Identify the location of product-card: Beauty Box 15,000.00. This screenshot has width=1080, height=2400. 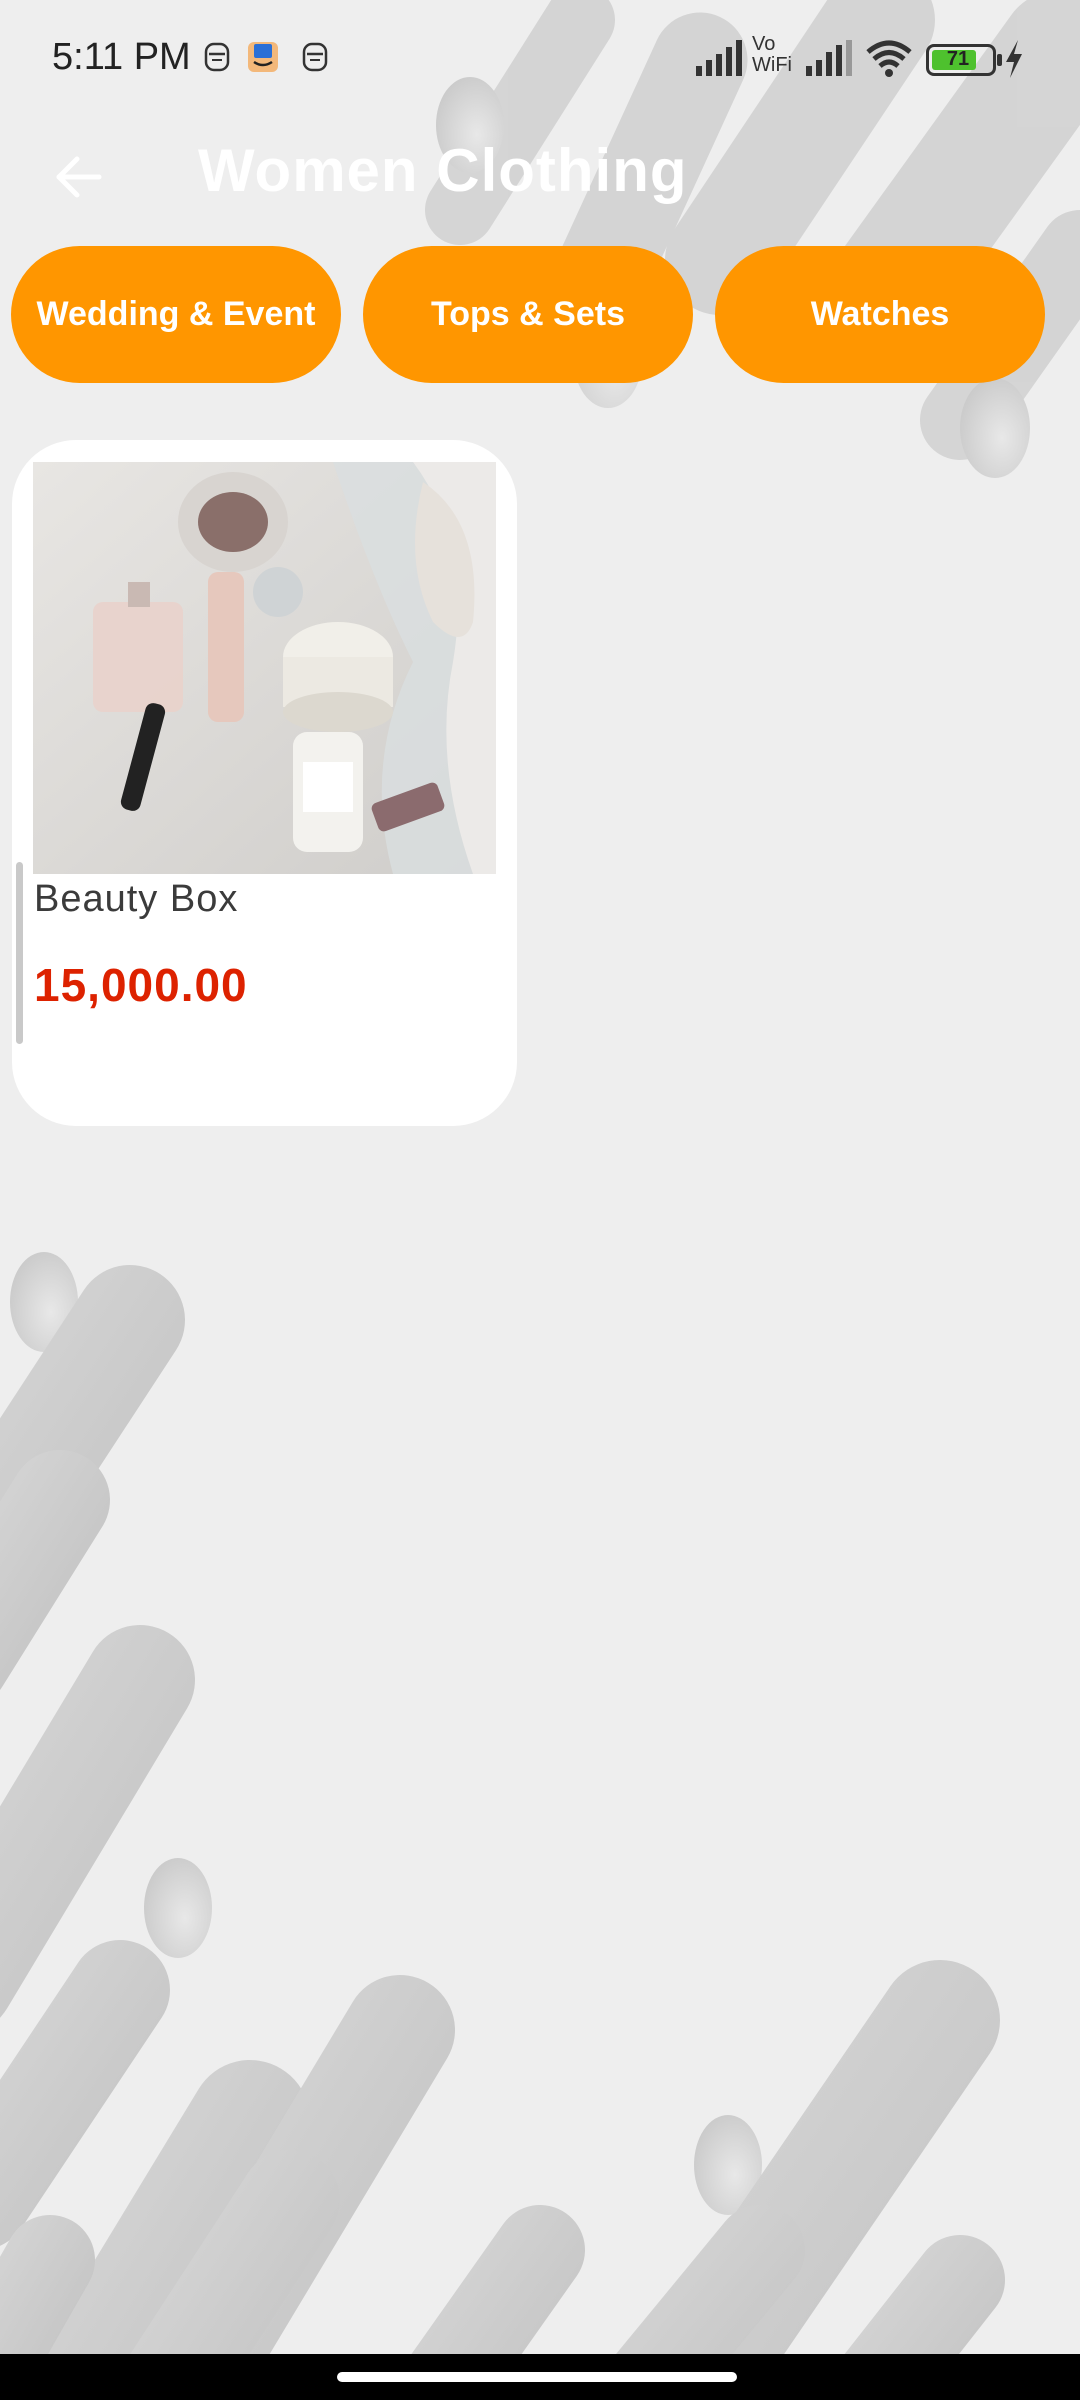
(264, 783).